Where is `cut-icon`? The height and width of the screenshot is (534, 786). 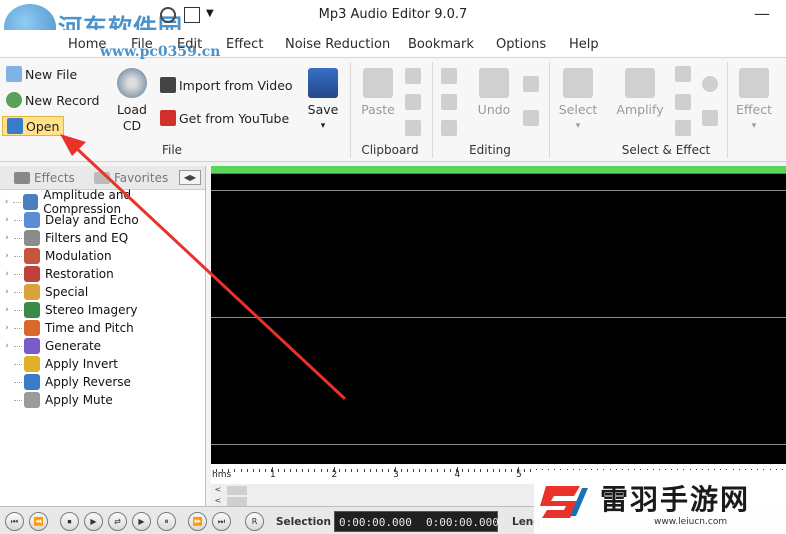
cut-icon is located at coordinates (413, 76).